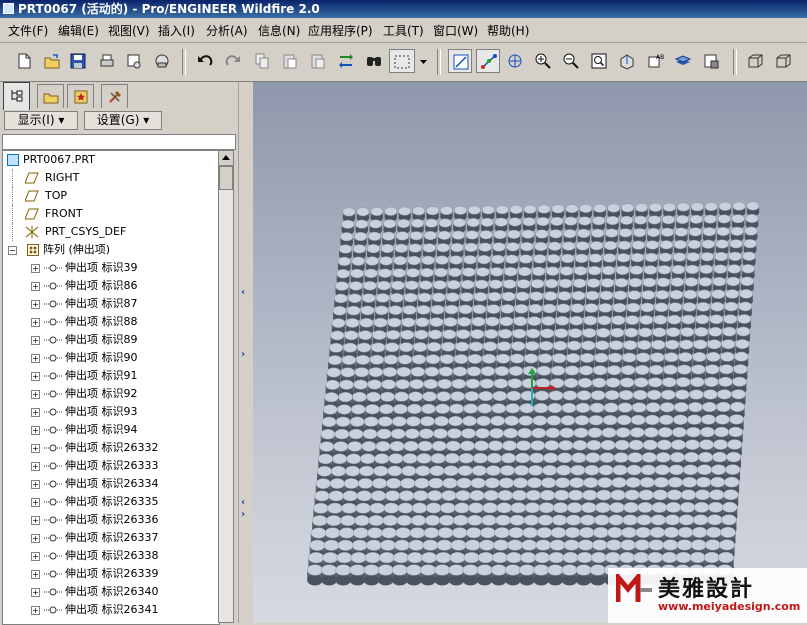 The height and width of the screenshot is (625, 807). What do you see at coordinates (711, 61) in the screenshot?
I see `model-setup-icon` at bounding box center [711, 61].